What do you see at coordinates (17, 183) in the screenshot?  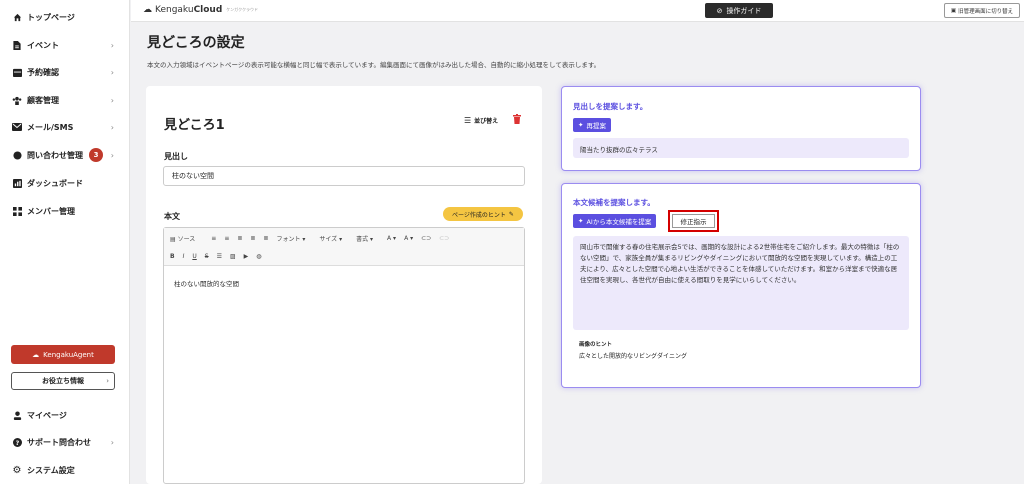 I see `chart-icon` at bounding box center [17, 183].